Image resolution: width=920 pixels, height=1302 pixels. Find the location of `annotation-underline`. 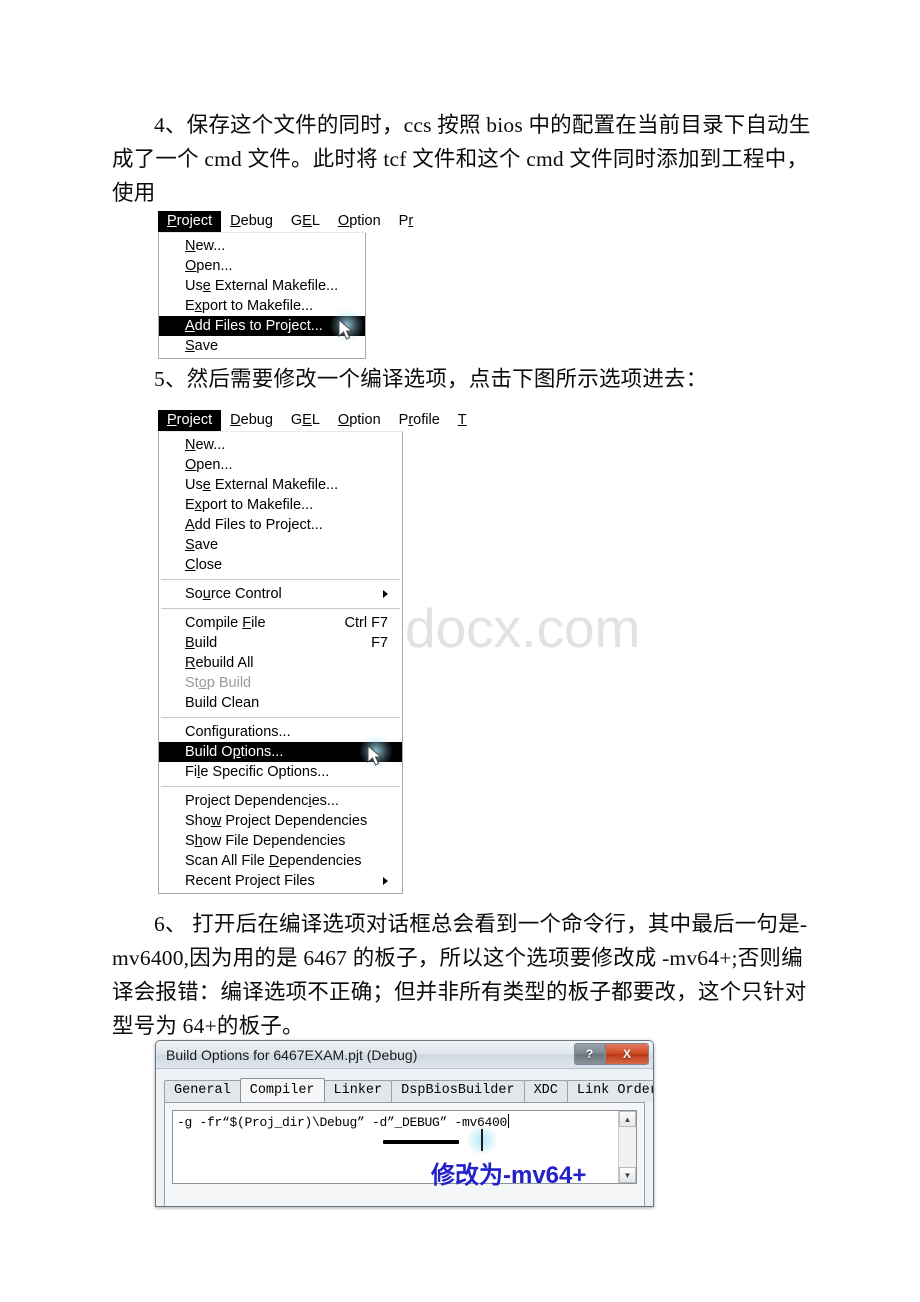

annotation-underline is located at coordinates (421, 1142).